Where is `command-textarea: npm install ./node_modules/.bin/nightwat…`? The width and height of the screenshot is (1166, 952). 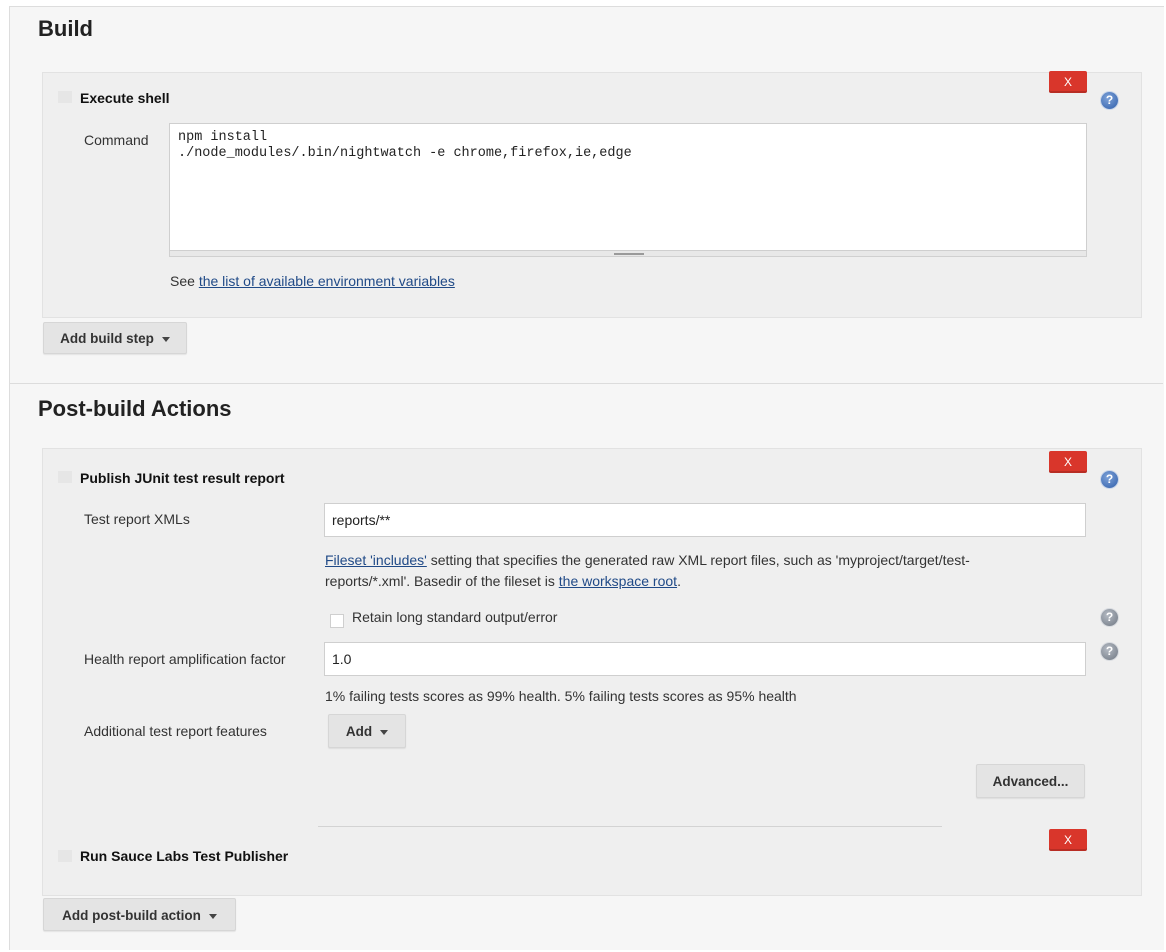
command-textarea: npm install ./node_modules/.bin/nightwat… is located at coordinates (628, 187).